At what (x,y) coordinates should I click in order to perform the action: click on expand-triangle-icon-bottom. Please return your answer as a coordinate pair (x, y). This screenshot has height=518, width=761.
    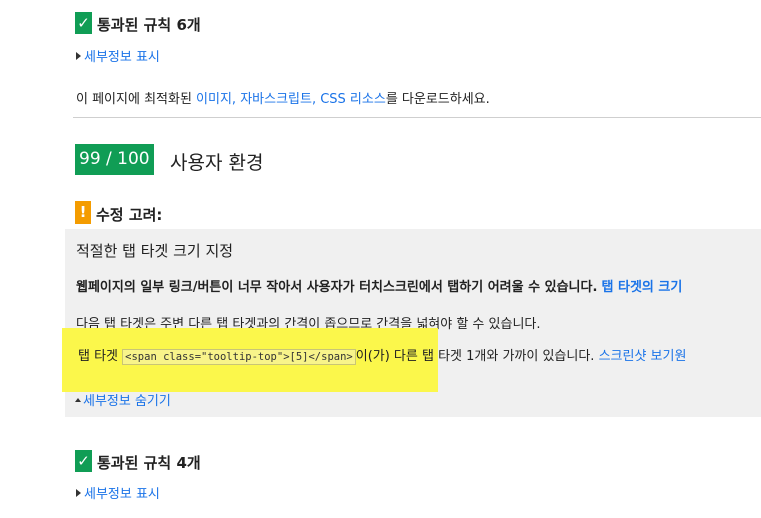
    Looking at the image, I should click on (78, 492).